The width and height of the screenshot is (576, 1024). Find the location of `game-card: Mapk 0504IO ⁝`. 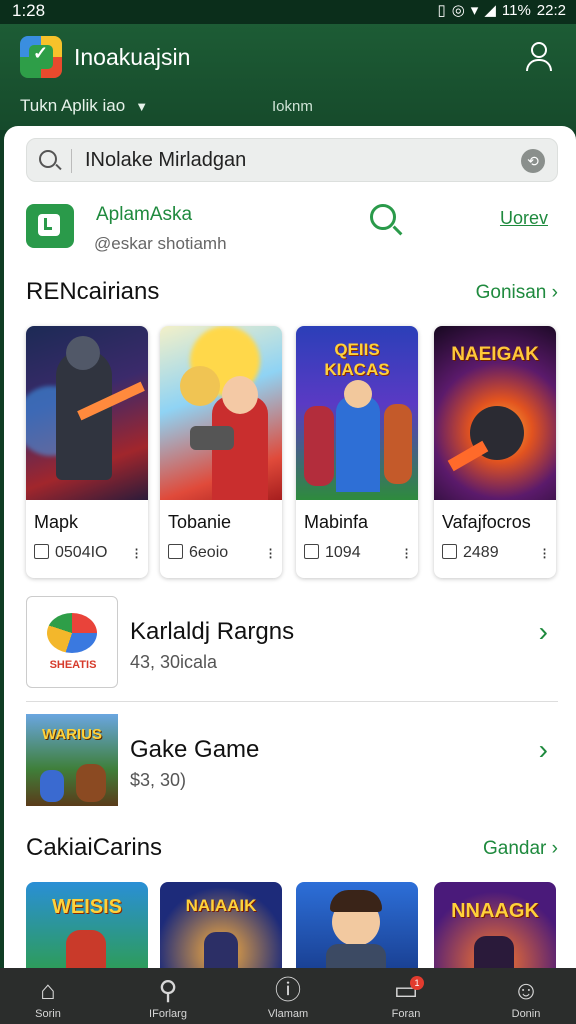

game-card: Mapk 0504IO ⁝ is located at coordinates (87, 452).